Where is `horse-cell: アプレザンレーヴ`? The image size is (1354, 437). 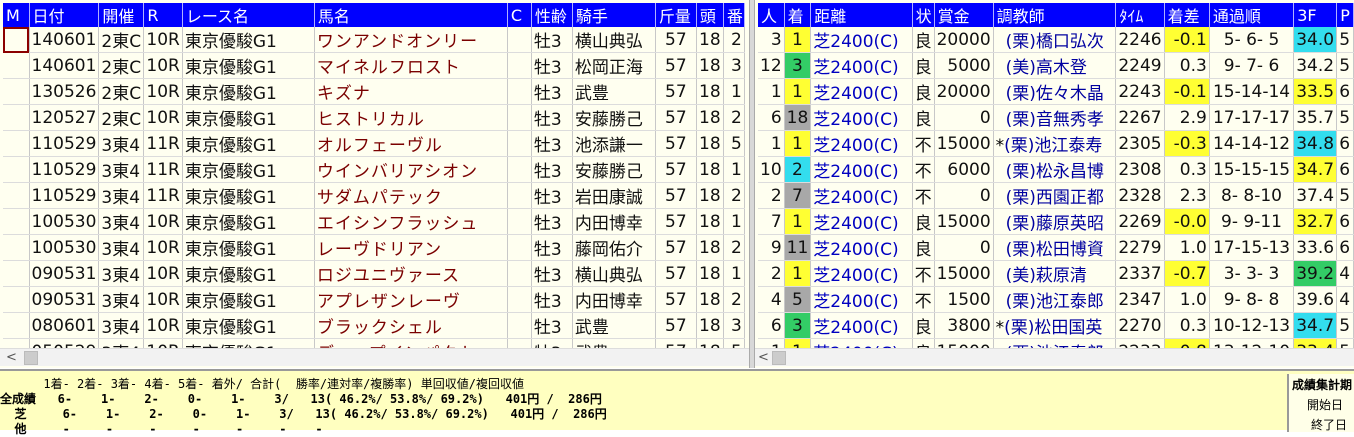 horse-cell: アプレザンレーヴ is located at coordinates (411, 299).